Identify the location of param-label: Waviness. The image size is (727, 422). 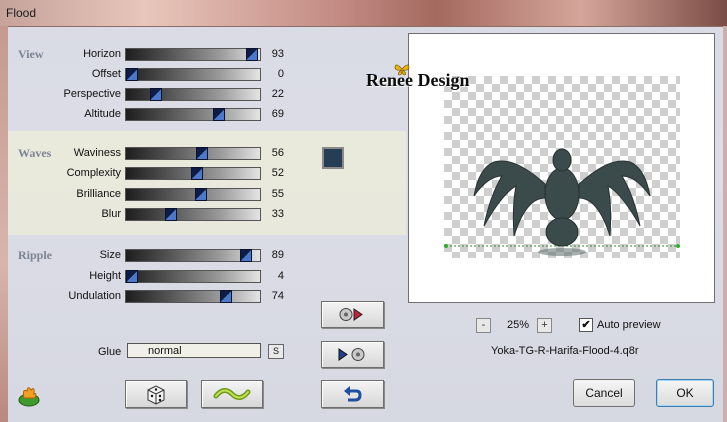
(97, 153).